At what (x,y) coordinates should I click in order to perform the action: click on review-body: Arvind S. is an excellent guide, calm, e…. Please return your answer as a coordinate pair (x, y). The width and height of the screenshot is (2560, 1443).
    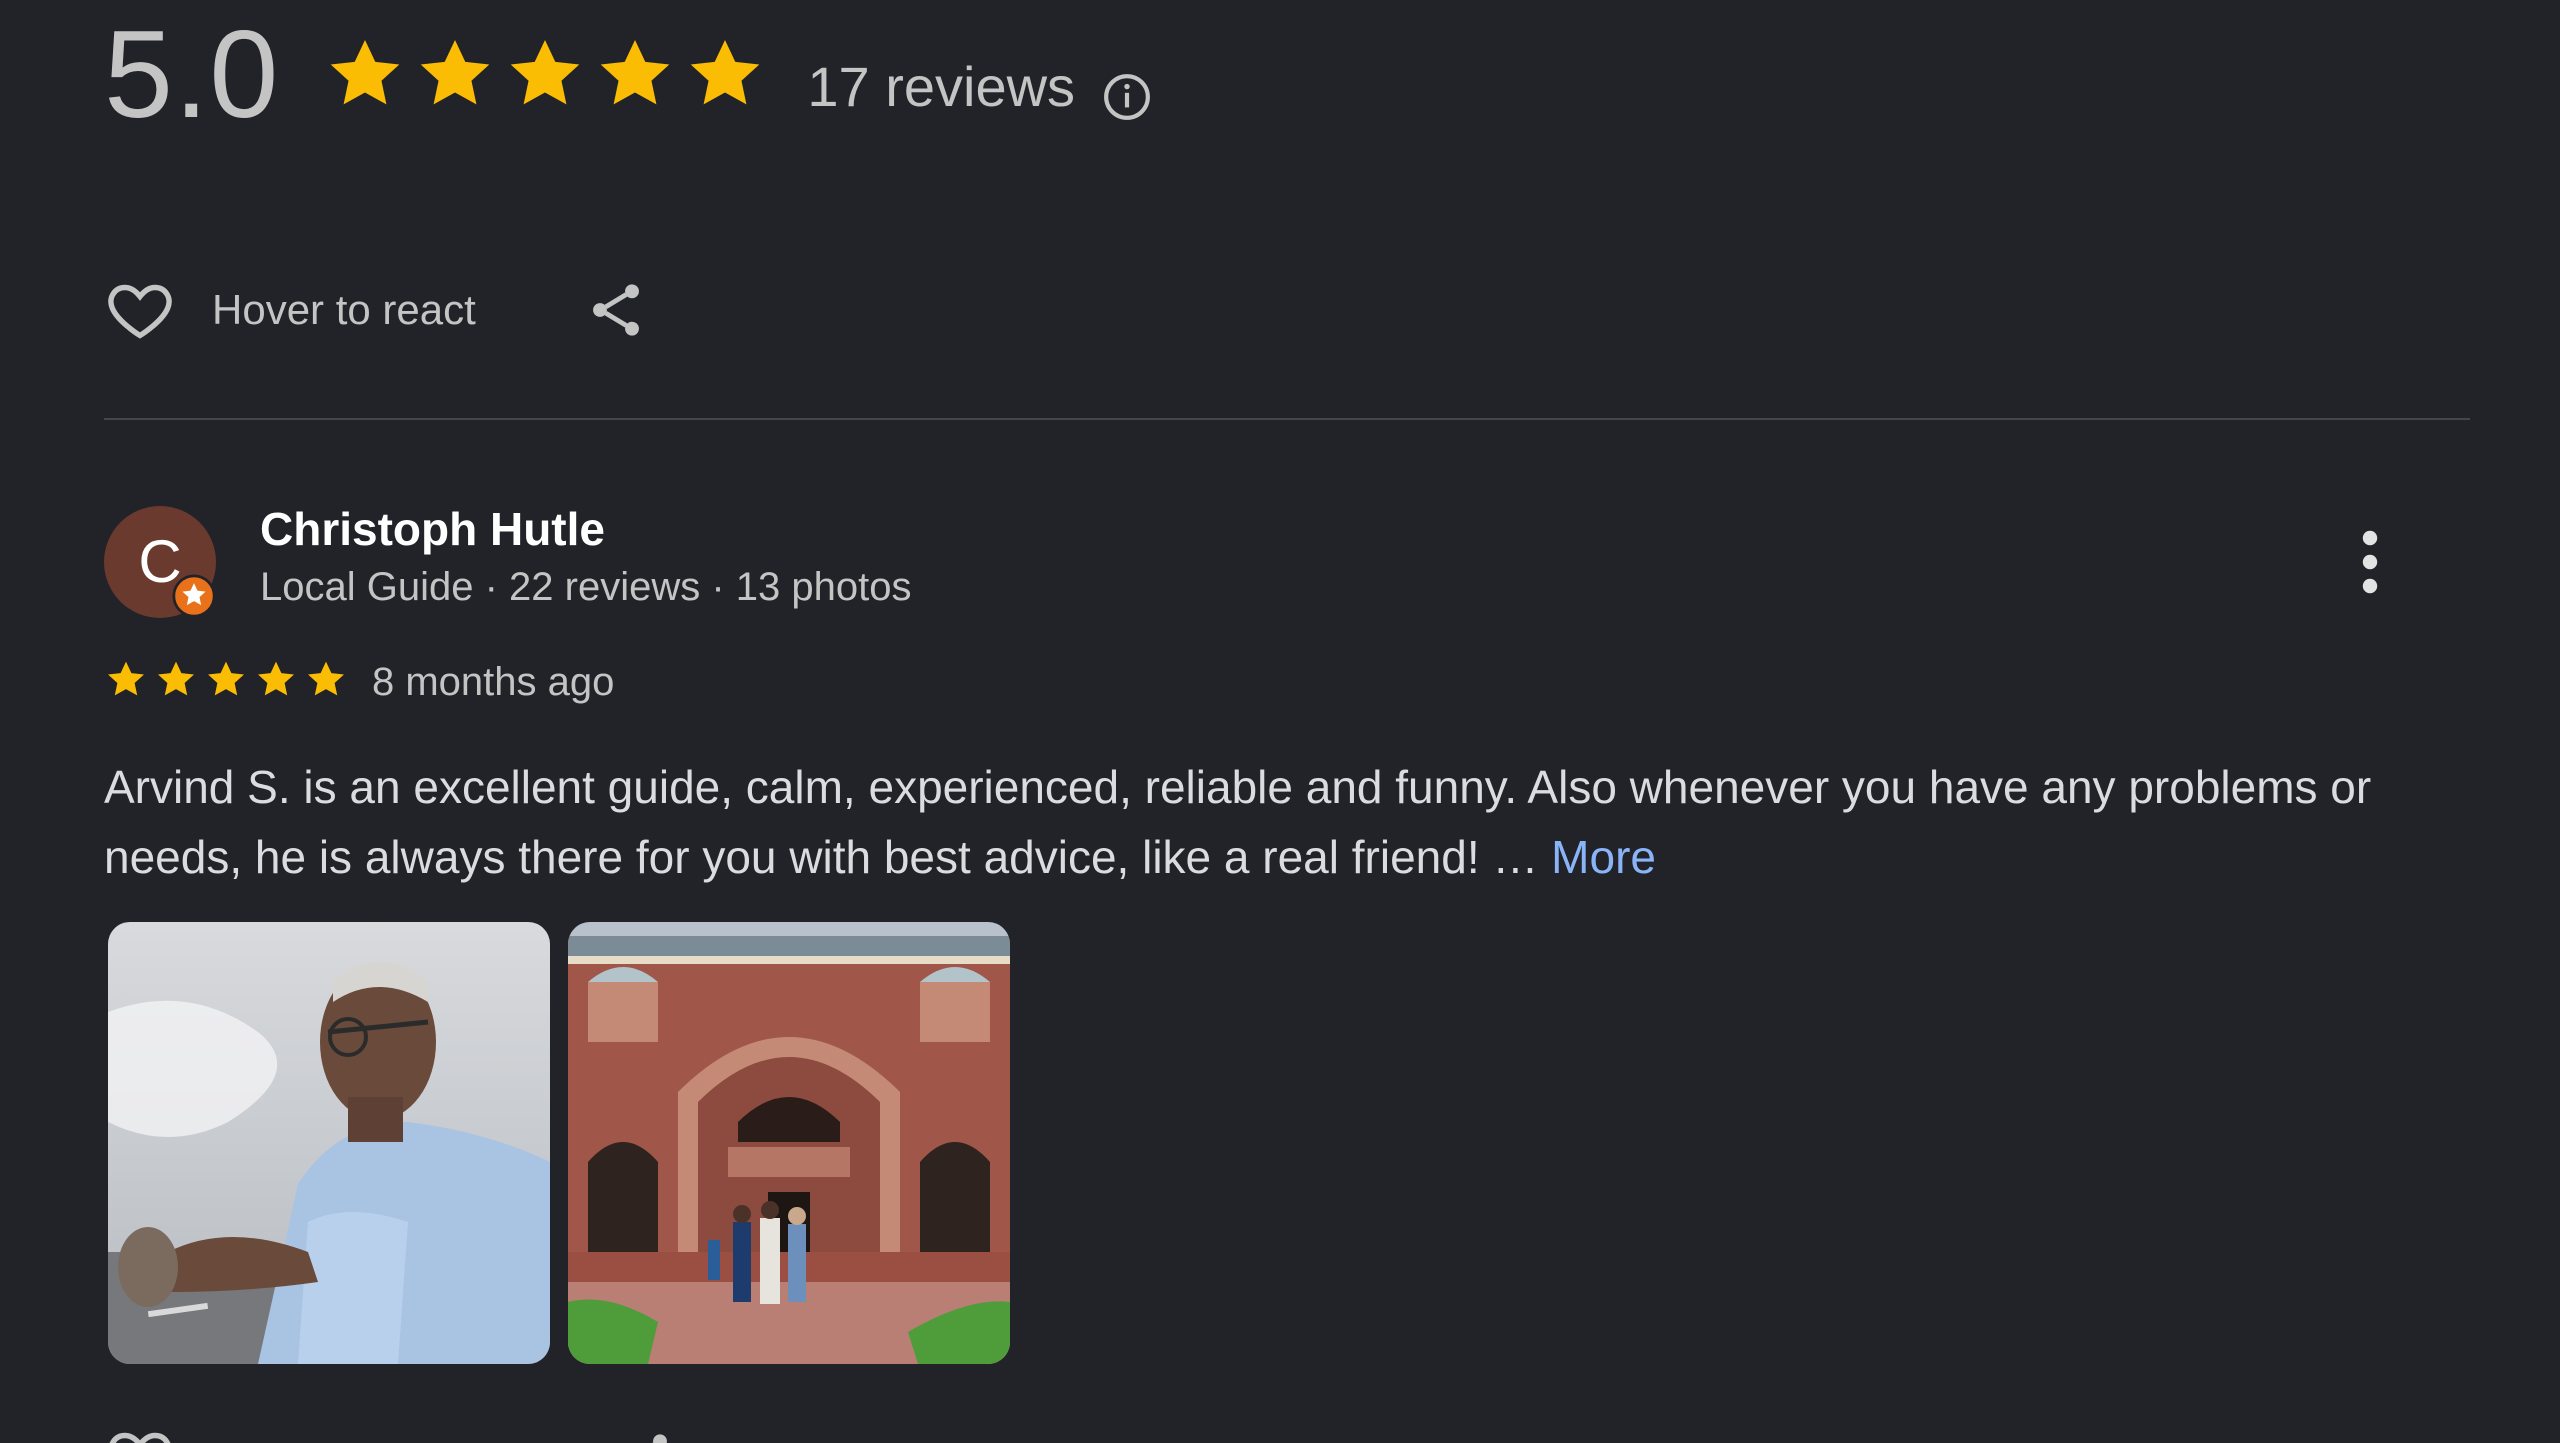
    Looking at the image, I should click on (1238, 822).